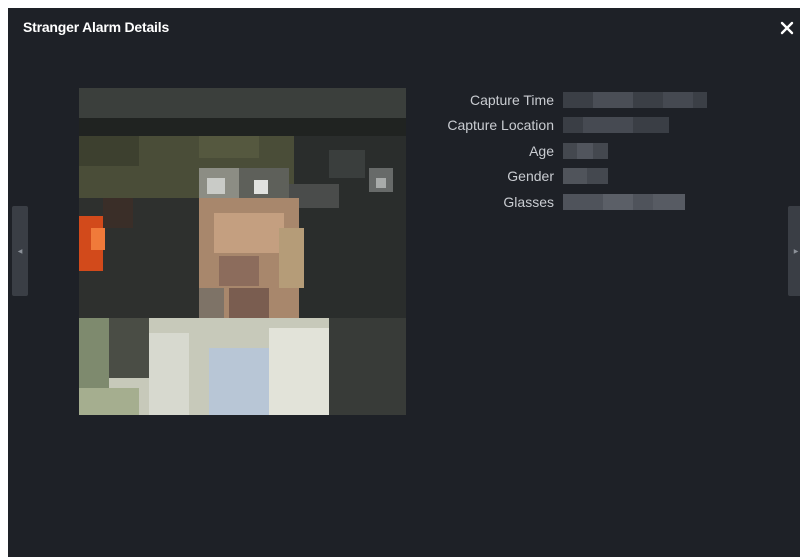  Describe the element at coordinates (511, 99) in the screenshot. I see `capture-time-label: Capture Time` at that location.